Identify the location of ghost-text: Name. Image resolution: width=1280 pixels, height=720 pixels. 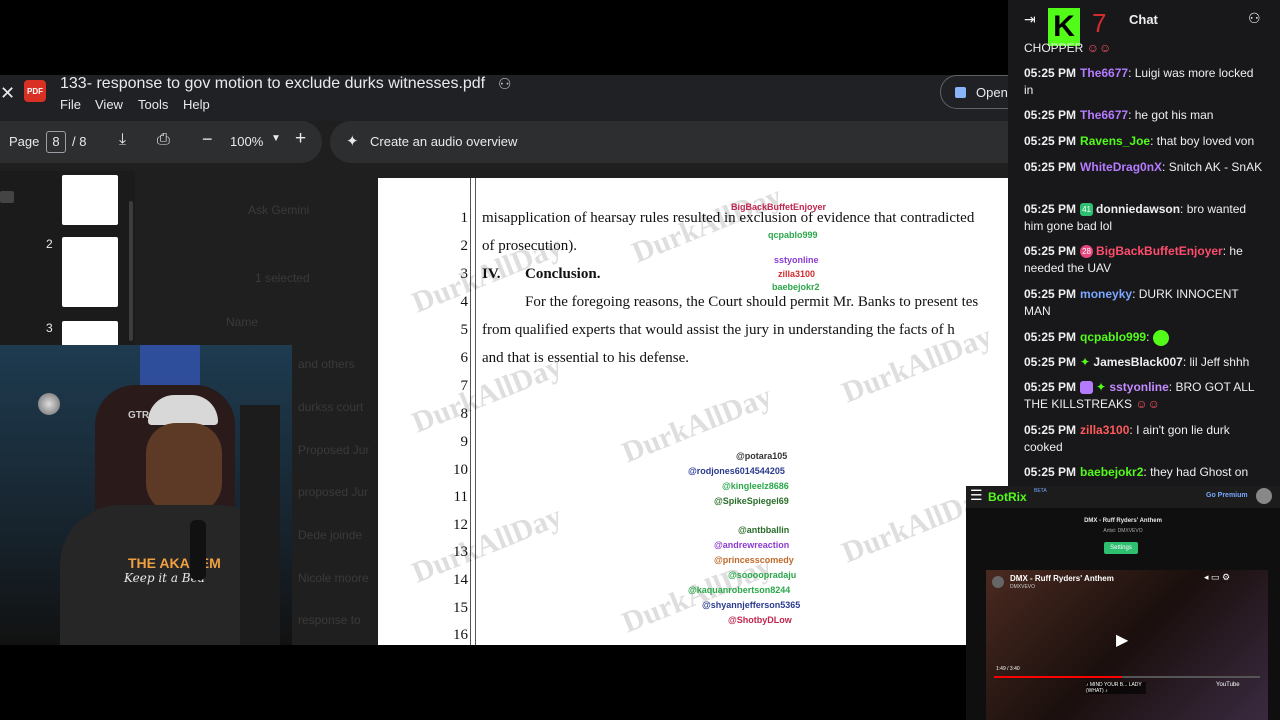
(242, 322).